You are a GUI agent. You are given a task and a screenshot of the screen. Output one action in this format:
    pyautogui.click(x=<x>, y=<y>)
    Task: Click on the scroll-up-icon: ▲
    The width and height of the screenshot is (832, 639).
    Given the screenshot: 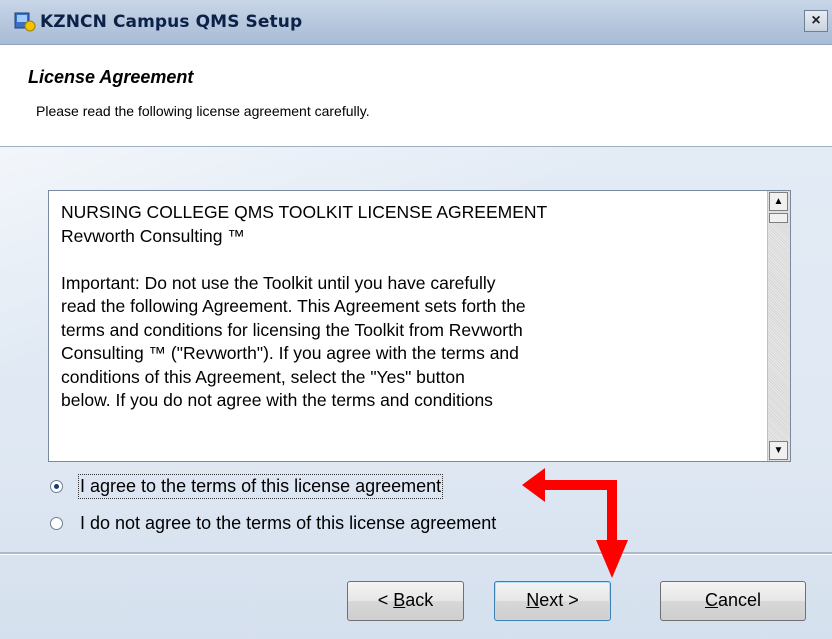 What is the action you would take?
    pyautogui.click(x=778, y=201)
    